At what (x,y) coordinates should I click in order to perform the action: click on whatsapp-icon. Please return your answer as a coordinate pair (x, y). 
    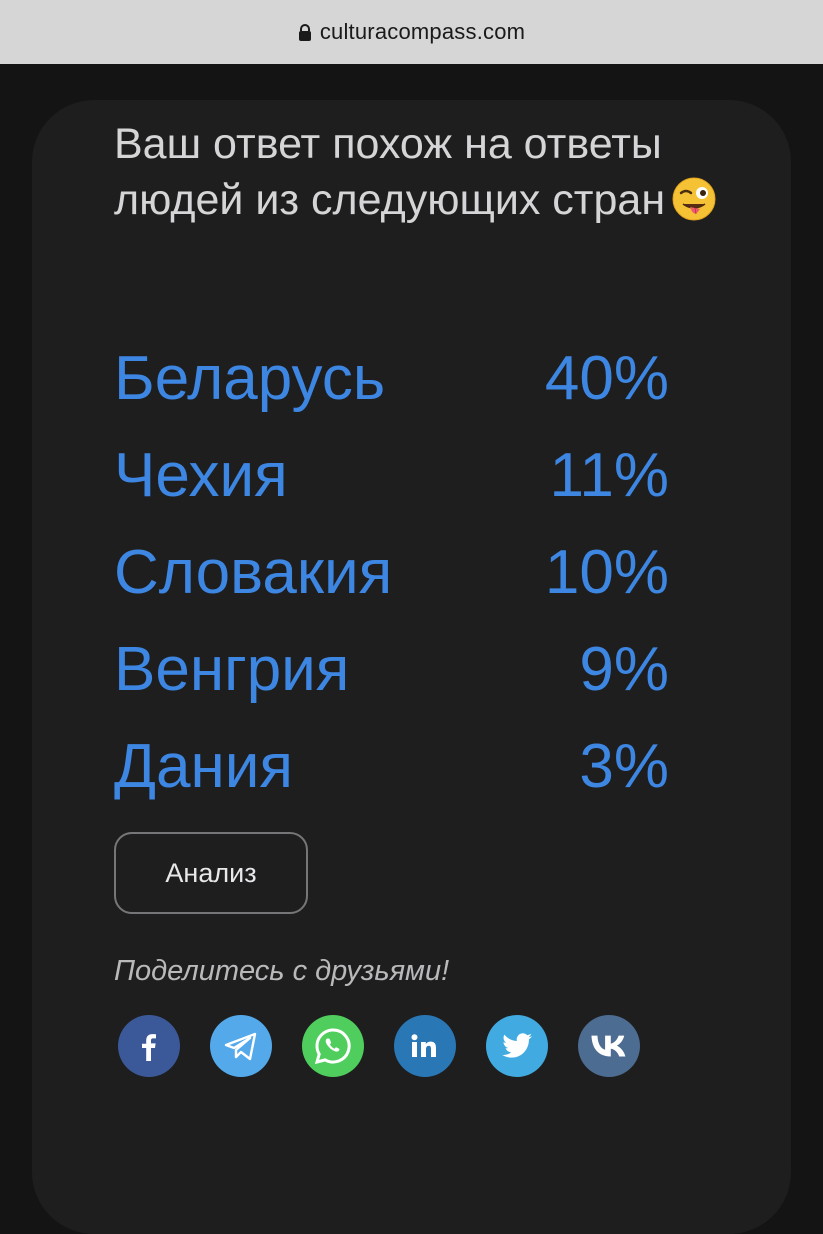
    Looking at the image, I should click on (332, 1046).